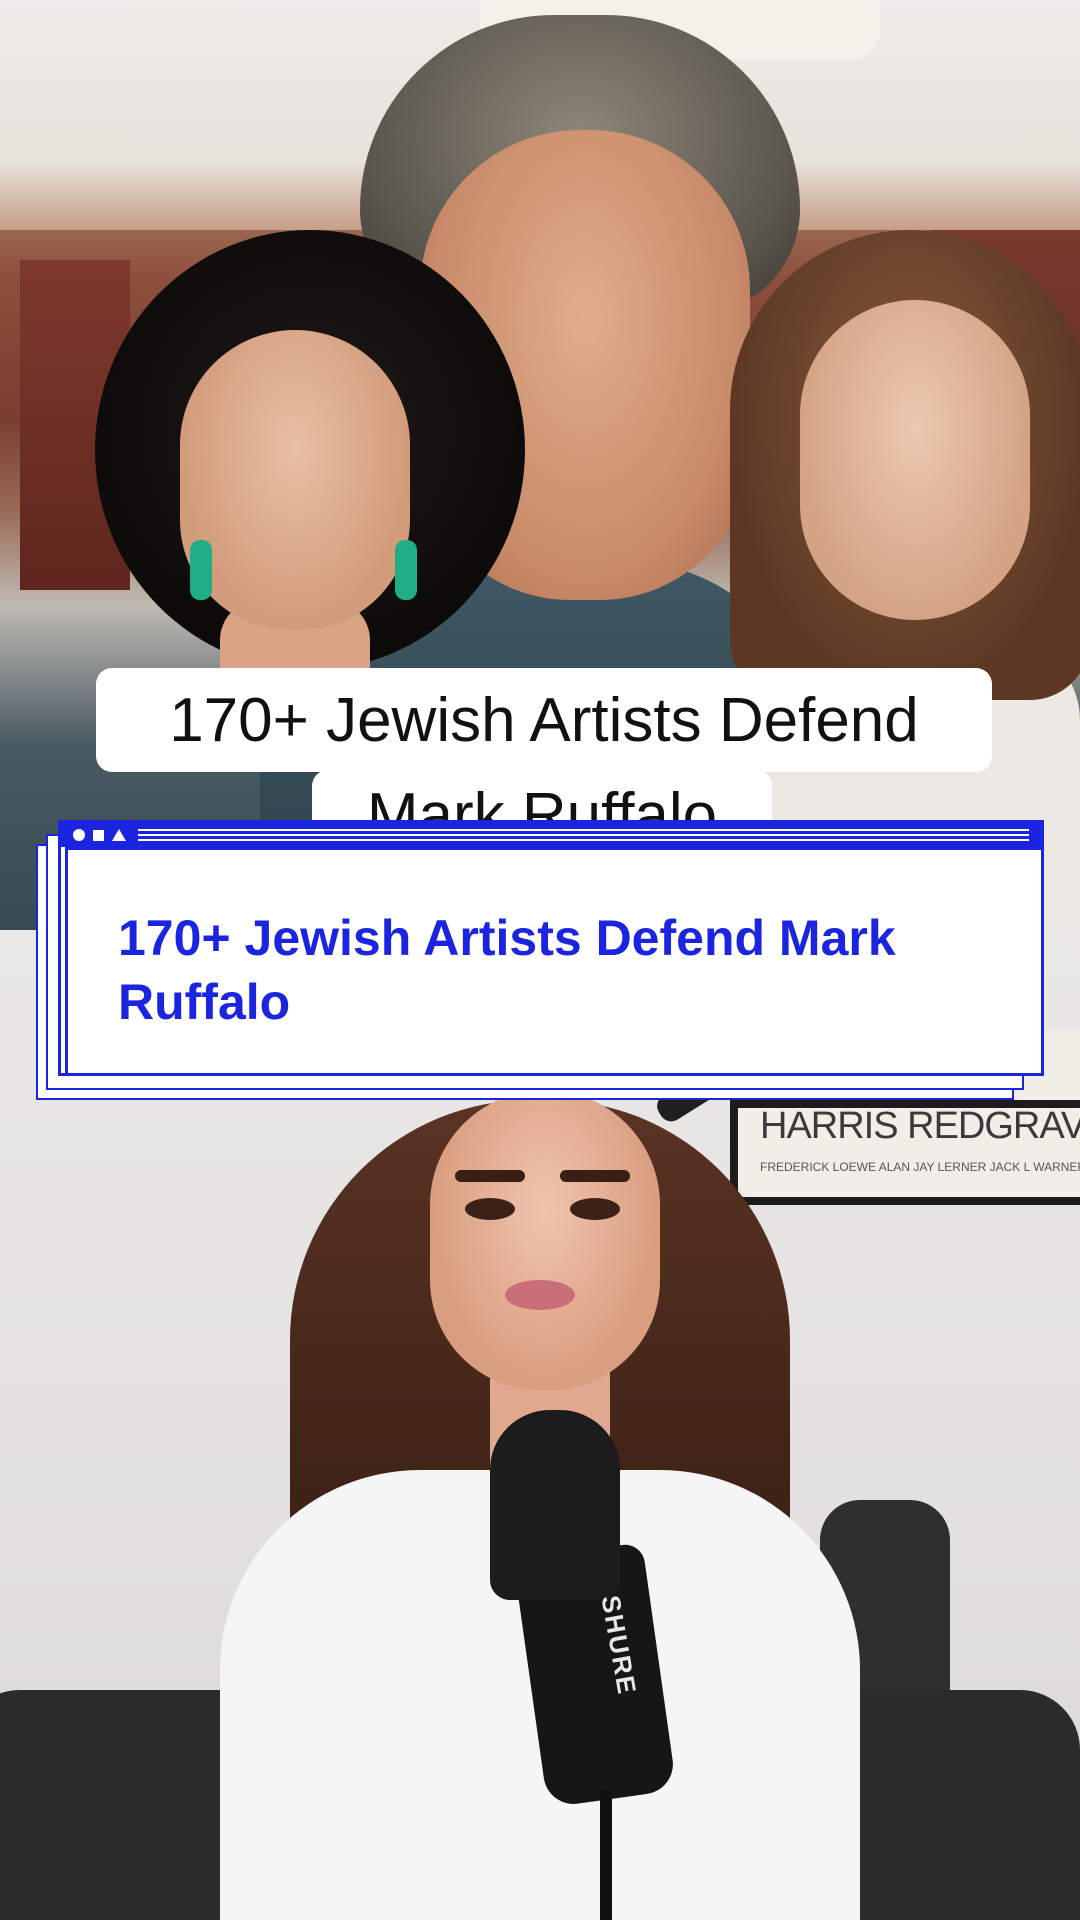  Describe the element at coordinates (915, 460) in the screenshot. I see `right-person-face` at that location.